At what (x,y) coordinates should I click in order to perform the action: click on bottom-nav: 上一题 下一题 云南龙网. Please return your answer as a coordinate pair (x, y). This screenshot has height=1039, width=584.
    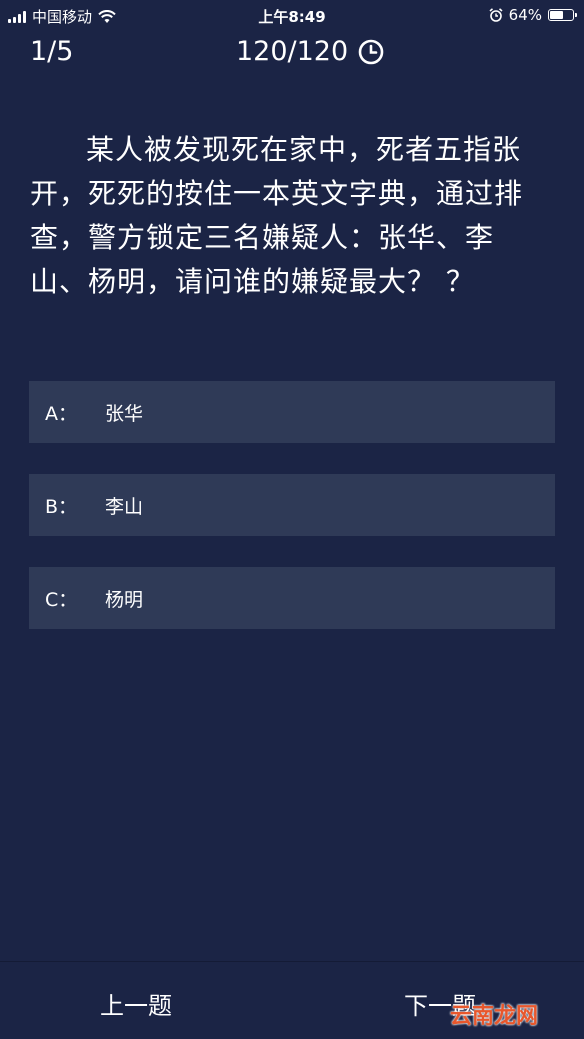
    Looking at the image, I should click on (292, 1000).